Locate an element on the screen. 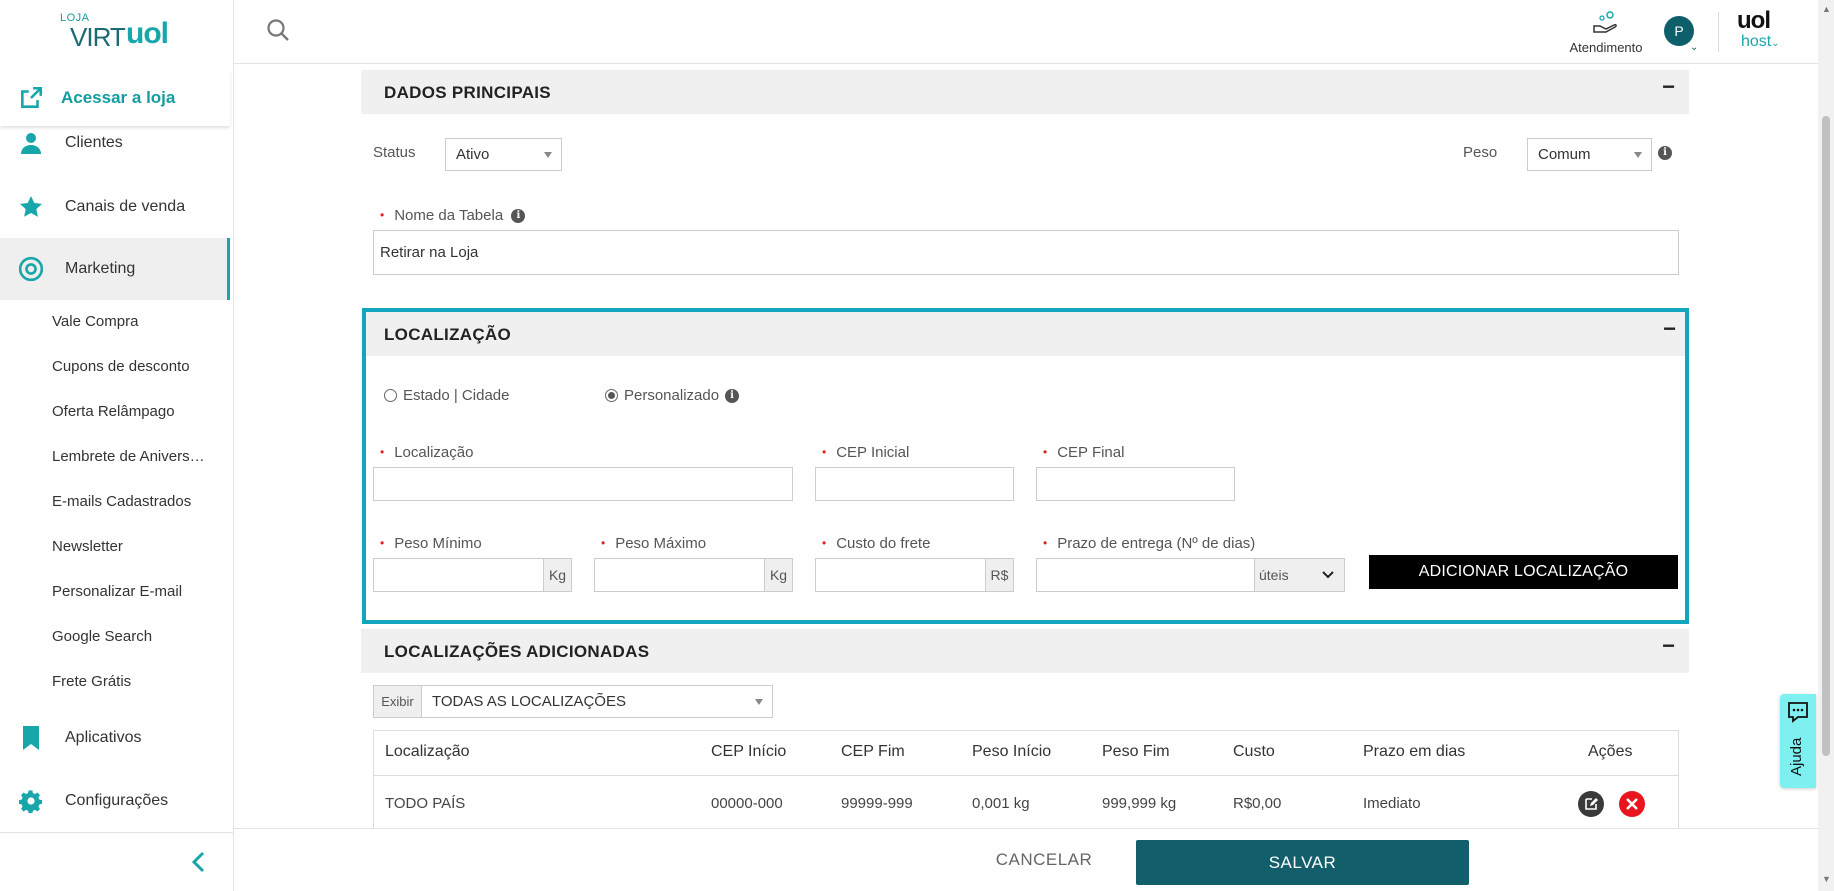  delete-icon is located at coordinates (1632, 804).